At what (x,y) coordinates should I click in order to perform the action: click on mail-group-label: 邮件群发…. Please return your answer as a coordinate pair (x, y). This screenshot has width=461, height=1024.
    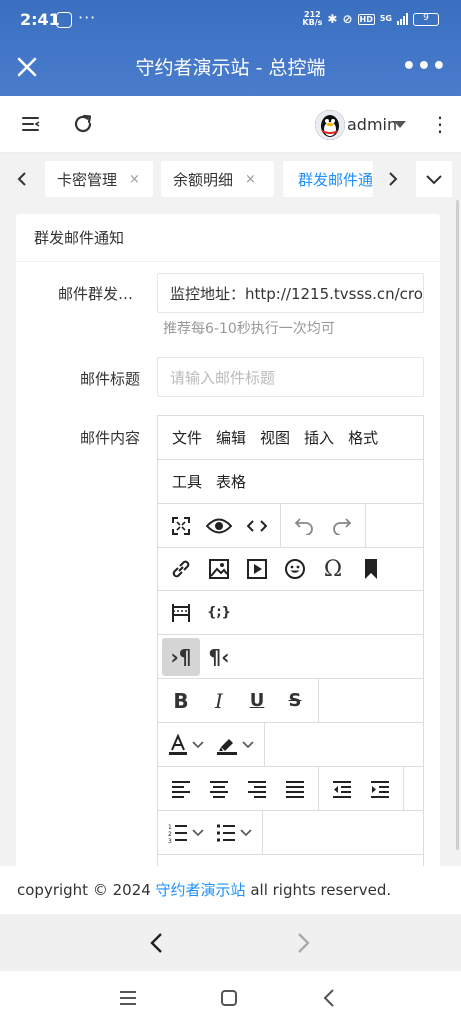
    Looking at the image, I should click on (95, 294).